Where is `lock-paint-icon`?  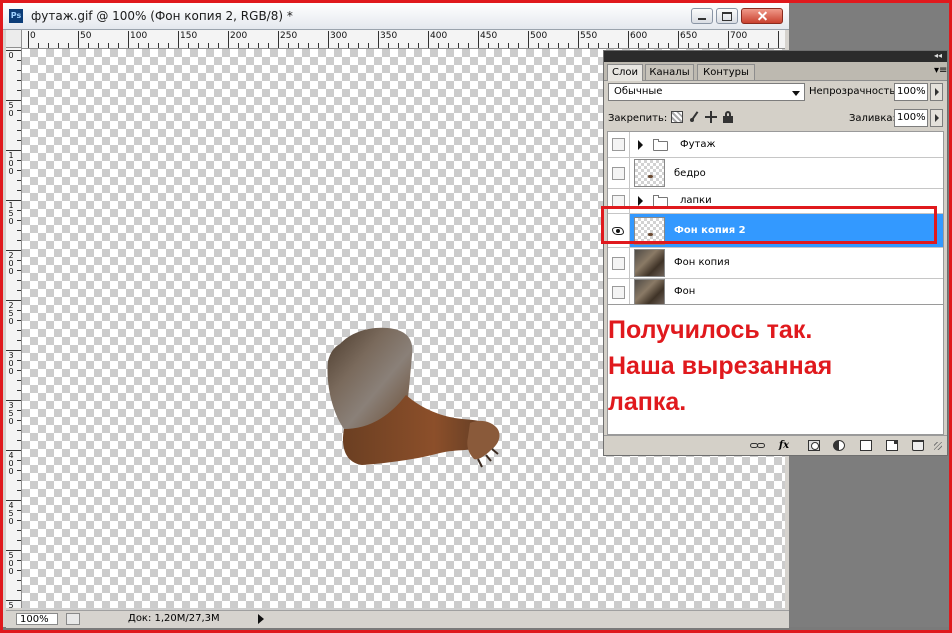
lock-paint-icon is located at coordinates (695, 117).